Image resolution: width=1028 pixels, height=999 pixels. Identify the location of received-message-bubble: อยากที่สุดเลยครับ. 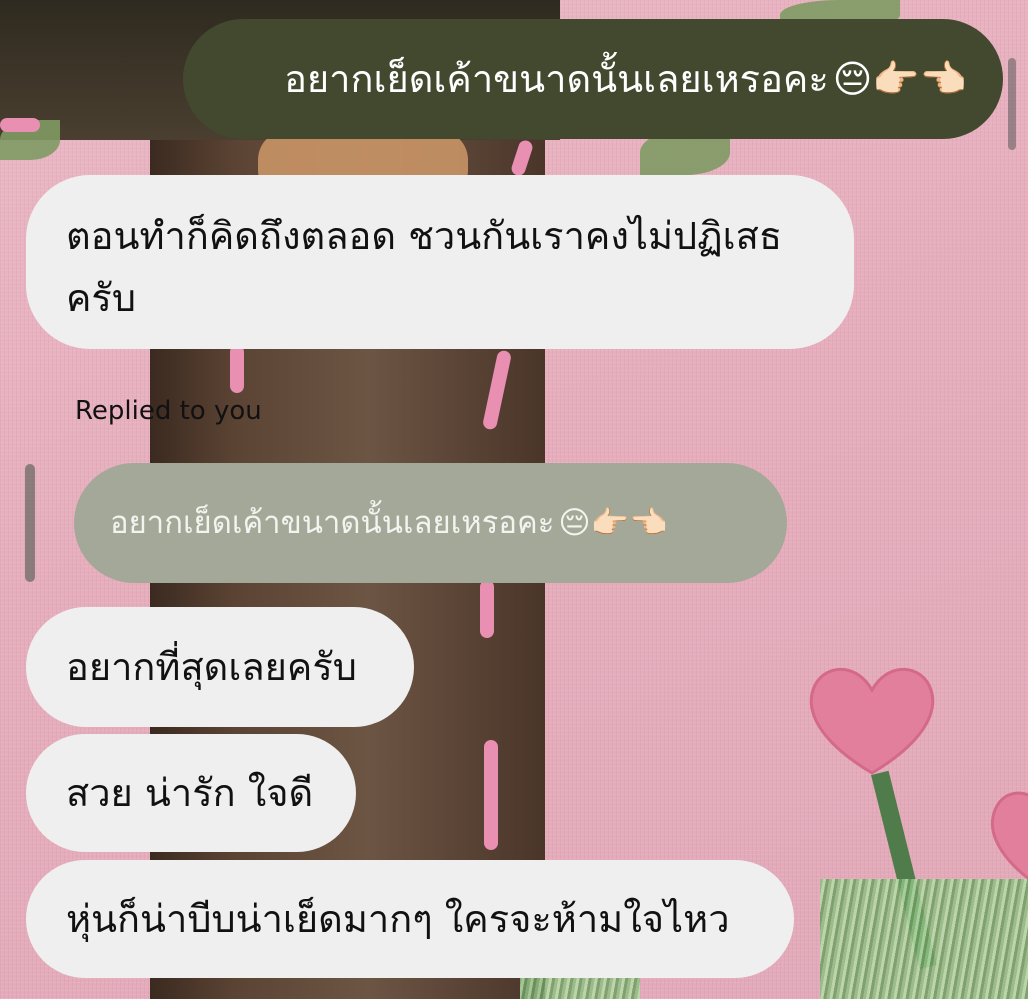
(220, 667).